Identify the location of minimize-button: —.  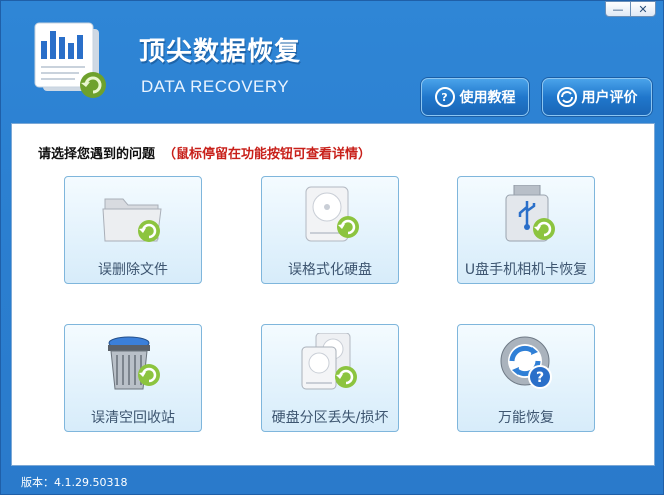
(618, 9).